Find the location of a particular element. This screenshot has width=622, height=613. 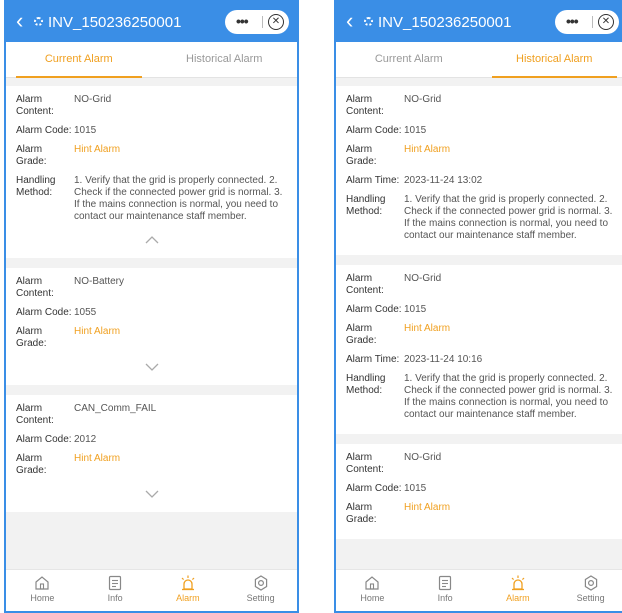

alarm-code-value: 2012 is located at coordinates (85, 439).